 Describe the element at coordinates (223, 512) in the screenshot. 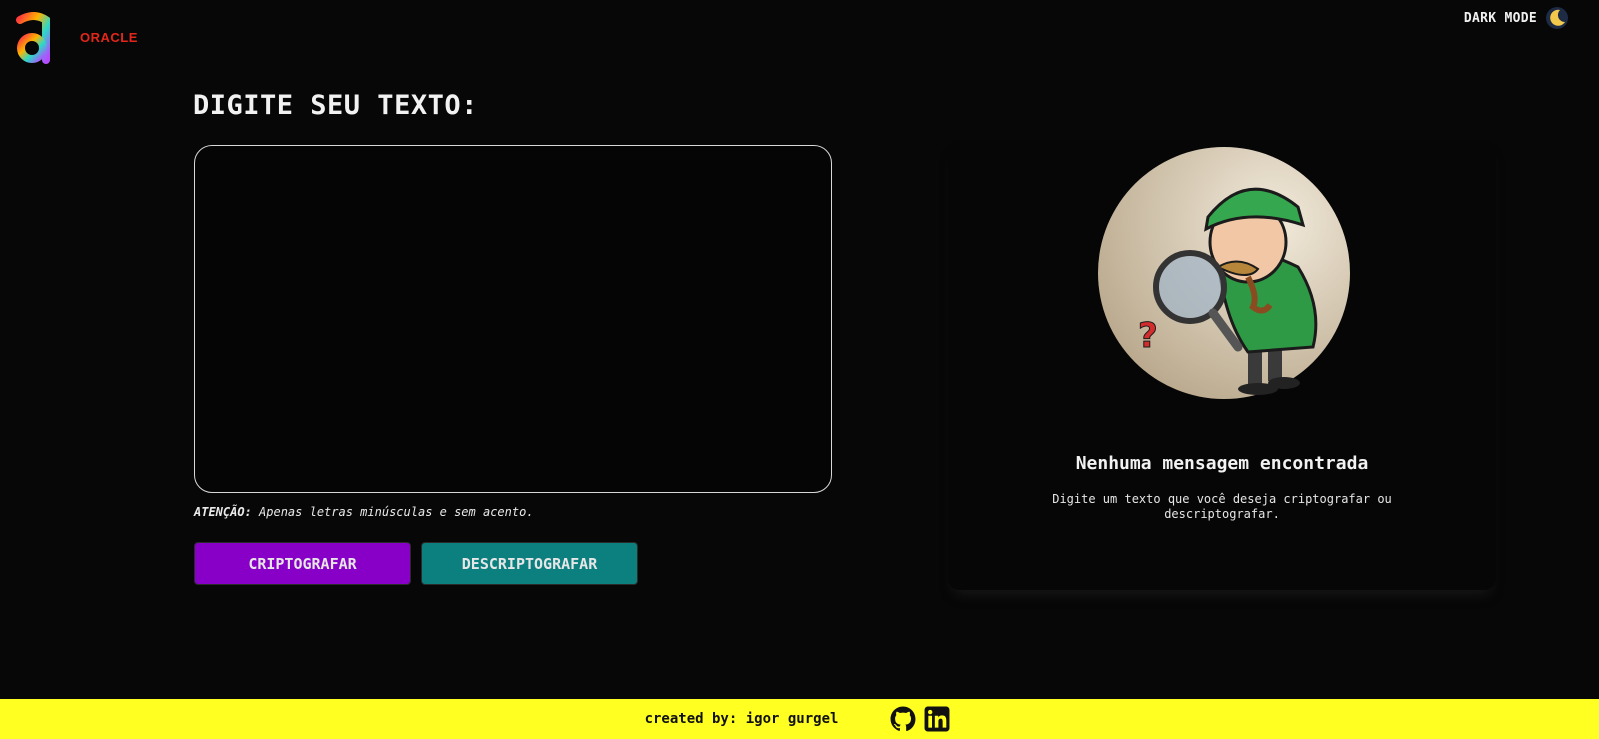

I see `warning-label: ATENÇÃO:` at that location.